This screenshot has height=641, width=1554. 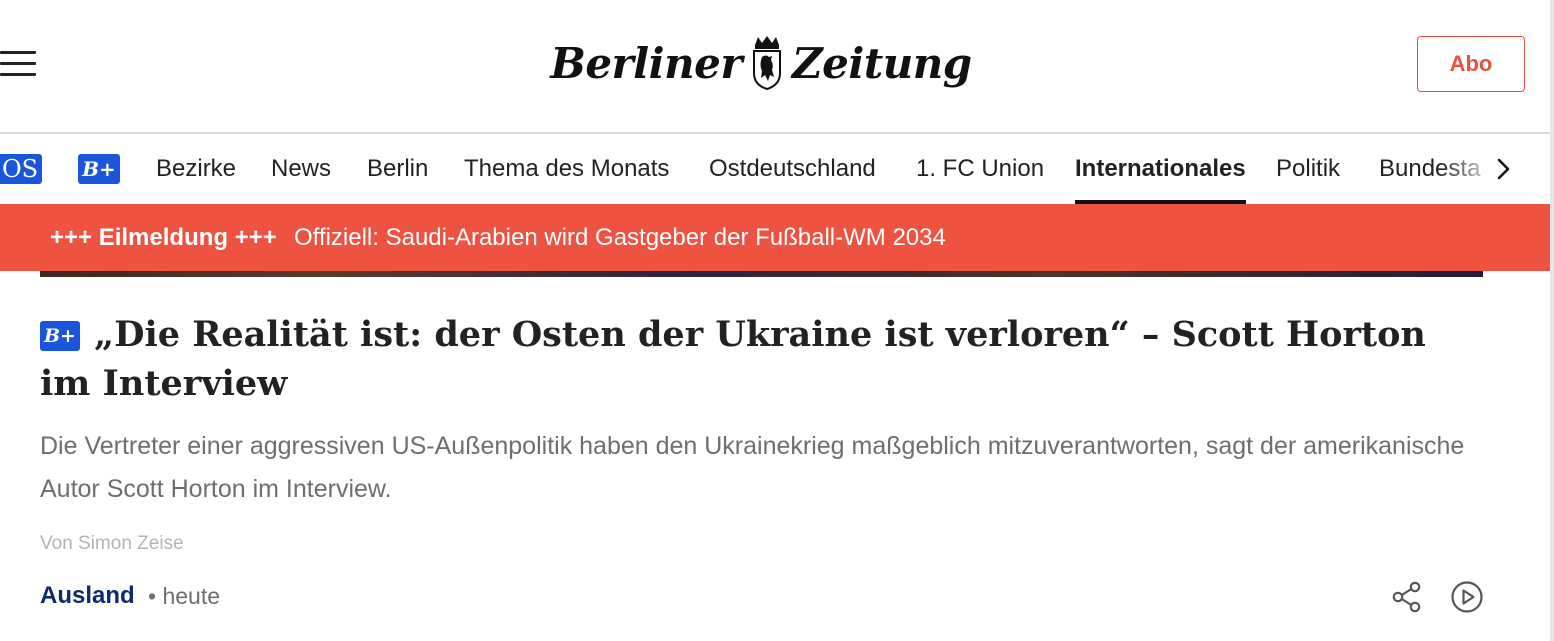 What do you see at coordinates (761, 274) in the screenshot?
I see `hero-image-edge` at bounding box center [761, 274].